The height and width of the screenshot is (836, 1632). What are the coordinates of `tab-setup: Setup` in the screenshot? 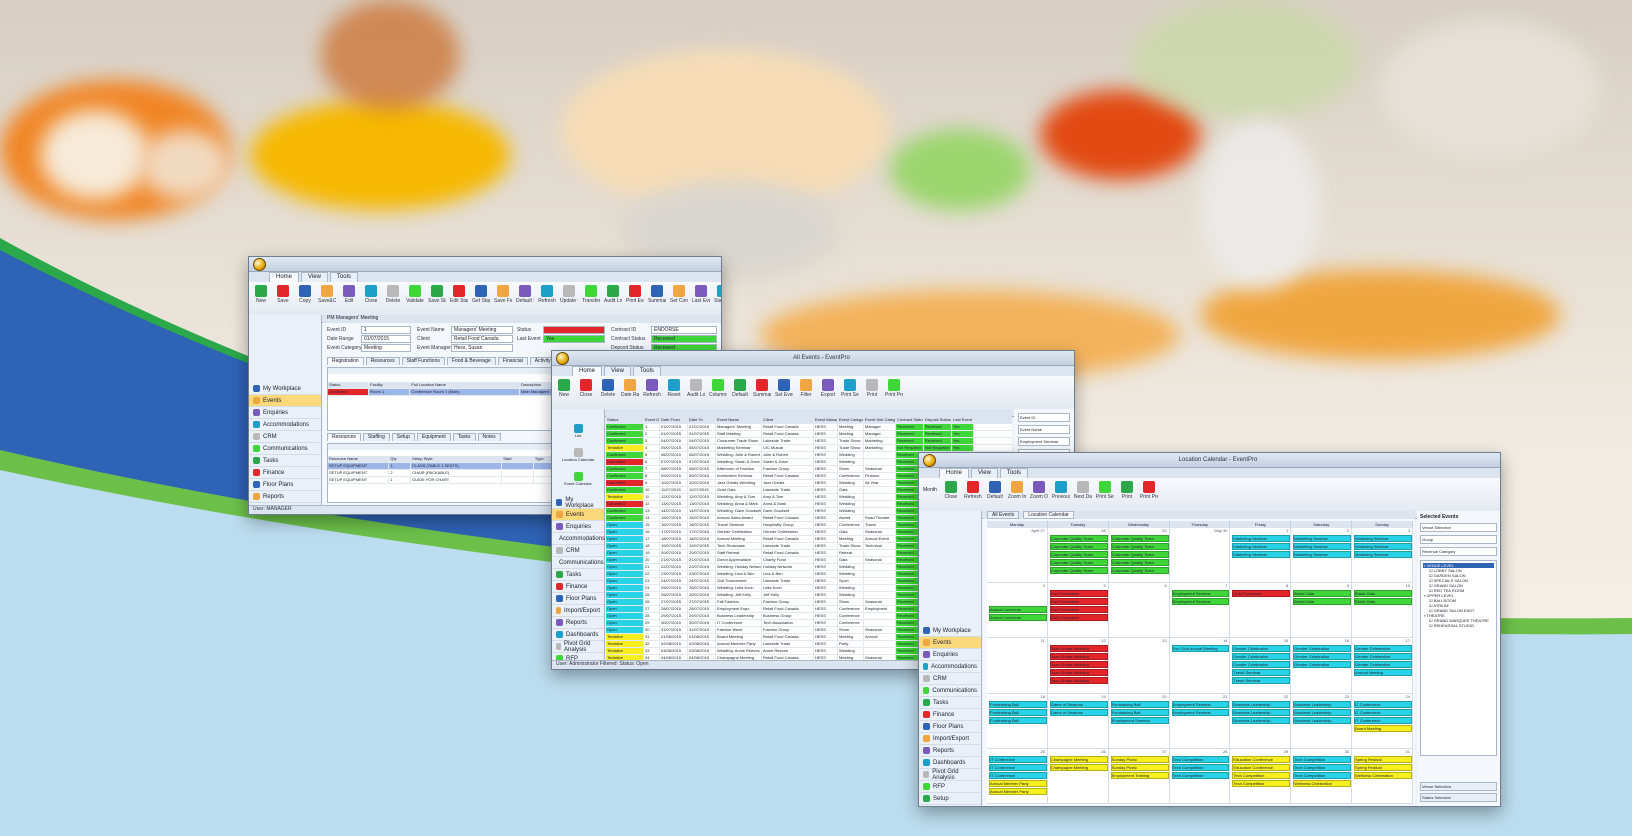 It's located at (403, 437).